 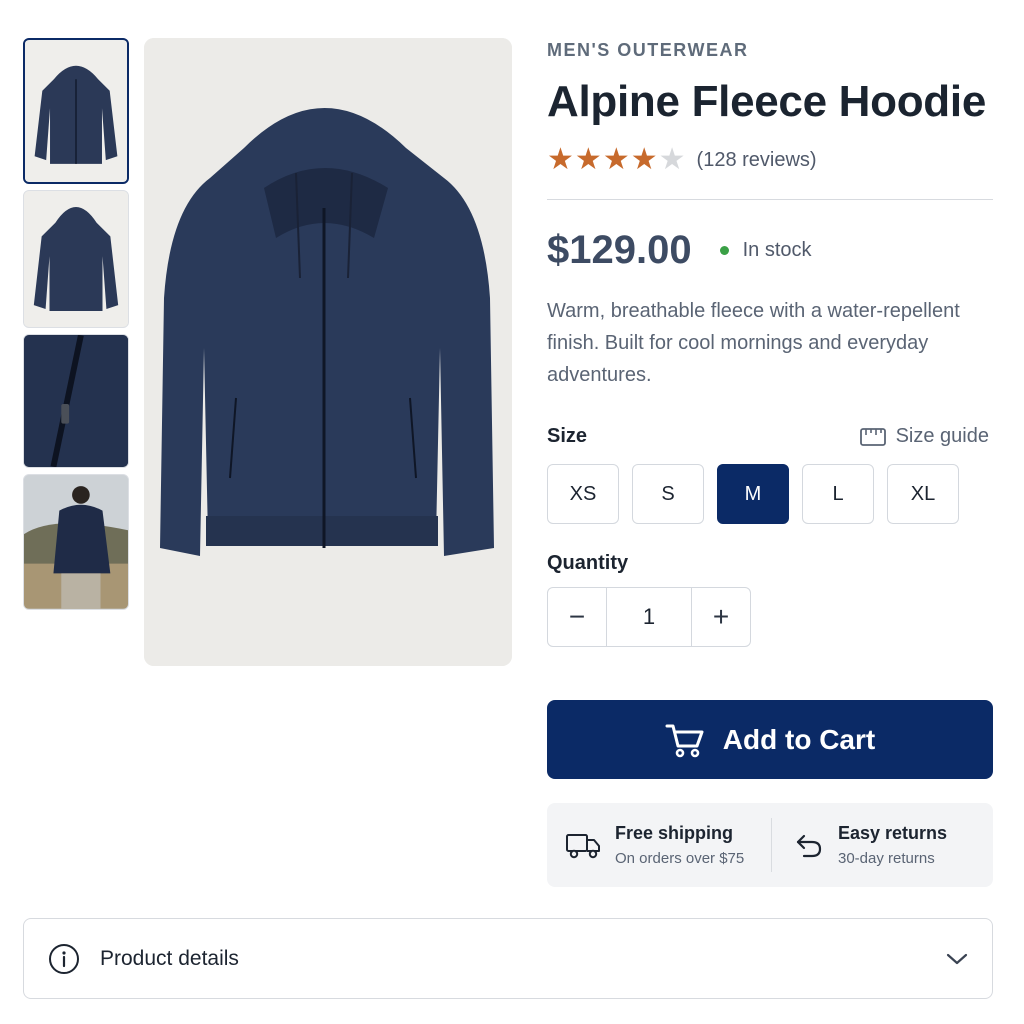 I want to click on size-option-xl: XL, so click(x=923, y=494).